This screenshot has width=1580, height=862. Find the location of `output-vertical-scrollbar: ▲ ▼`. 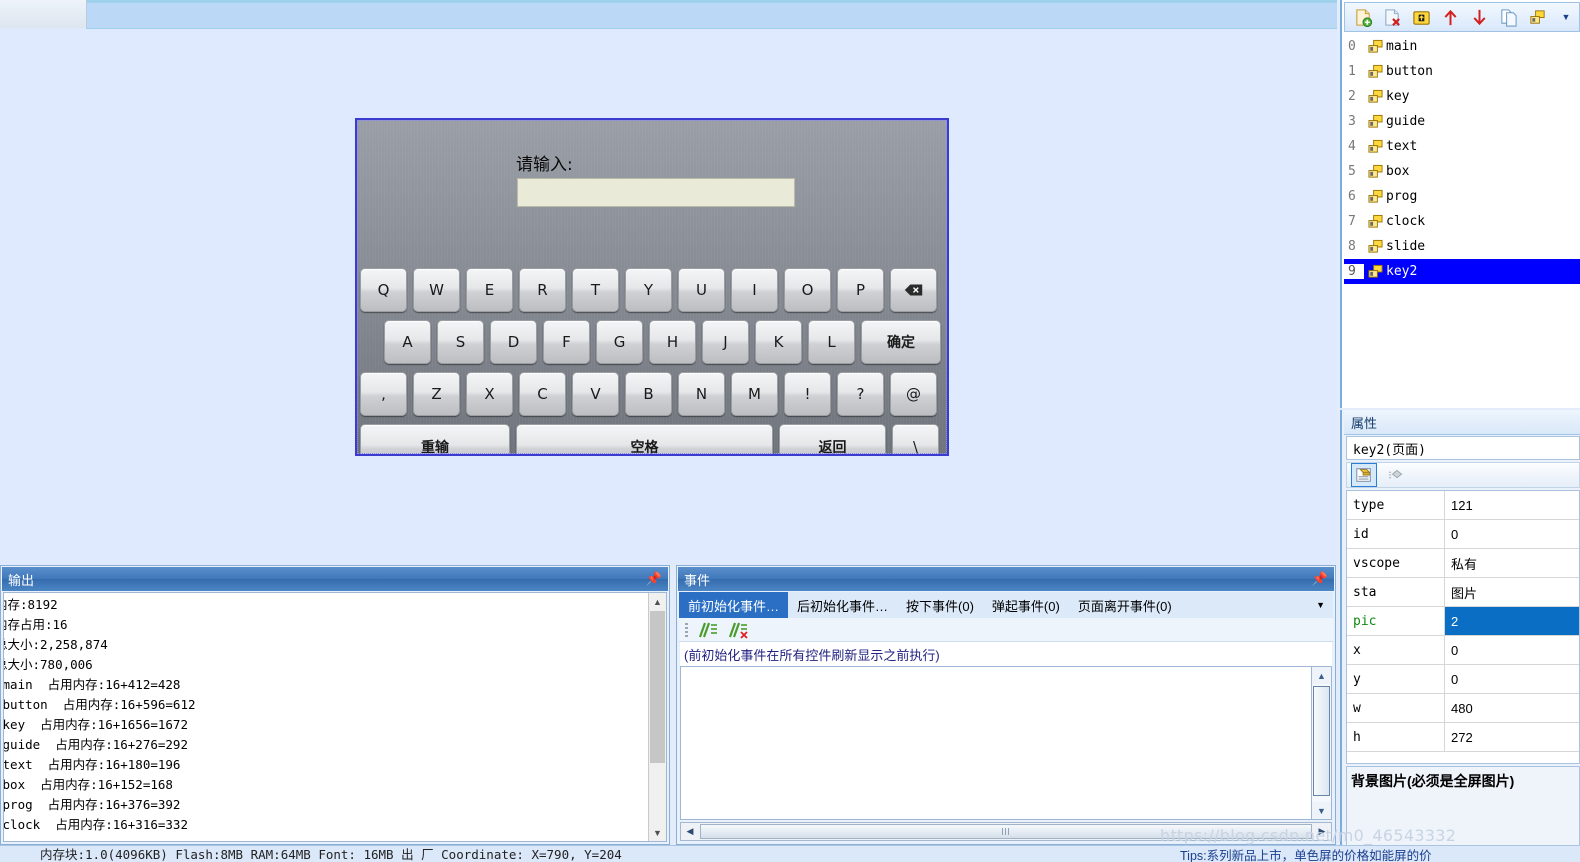

output-vertical-scrollbar: ▲ ▼ is located at coordinates (657, 717).